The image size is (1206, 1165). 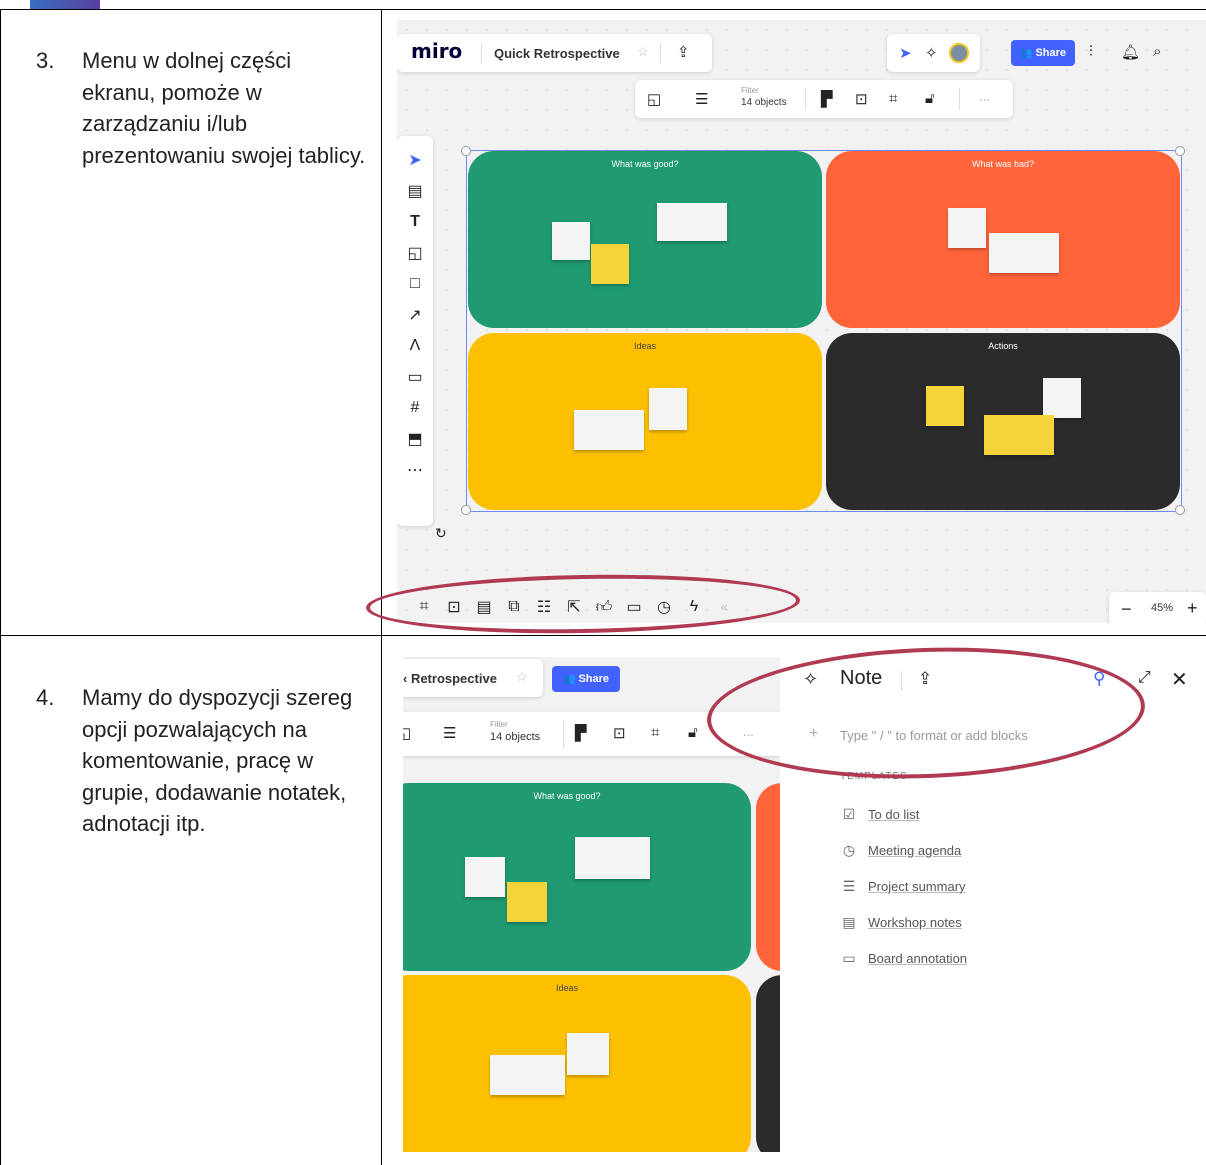 I want to click on users-icon: 👥, so click(x=1026, y=53).